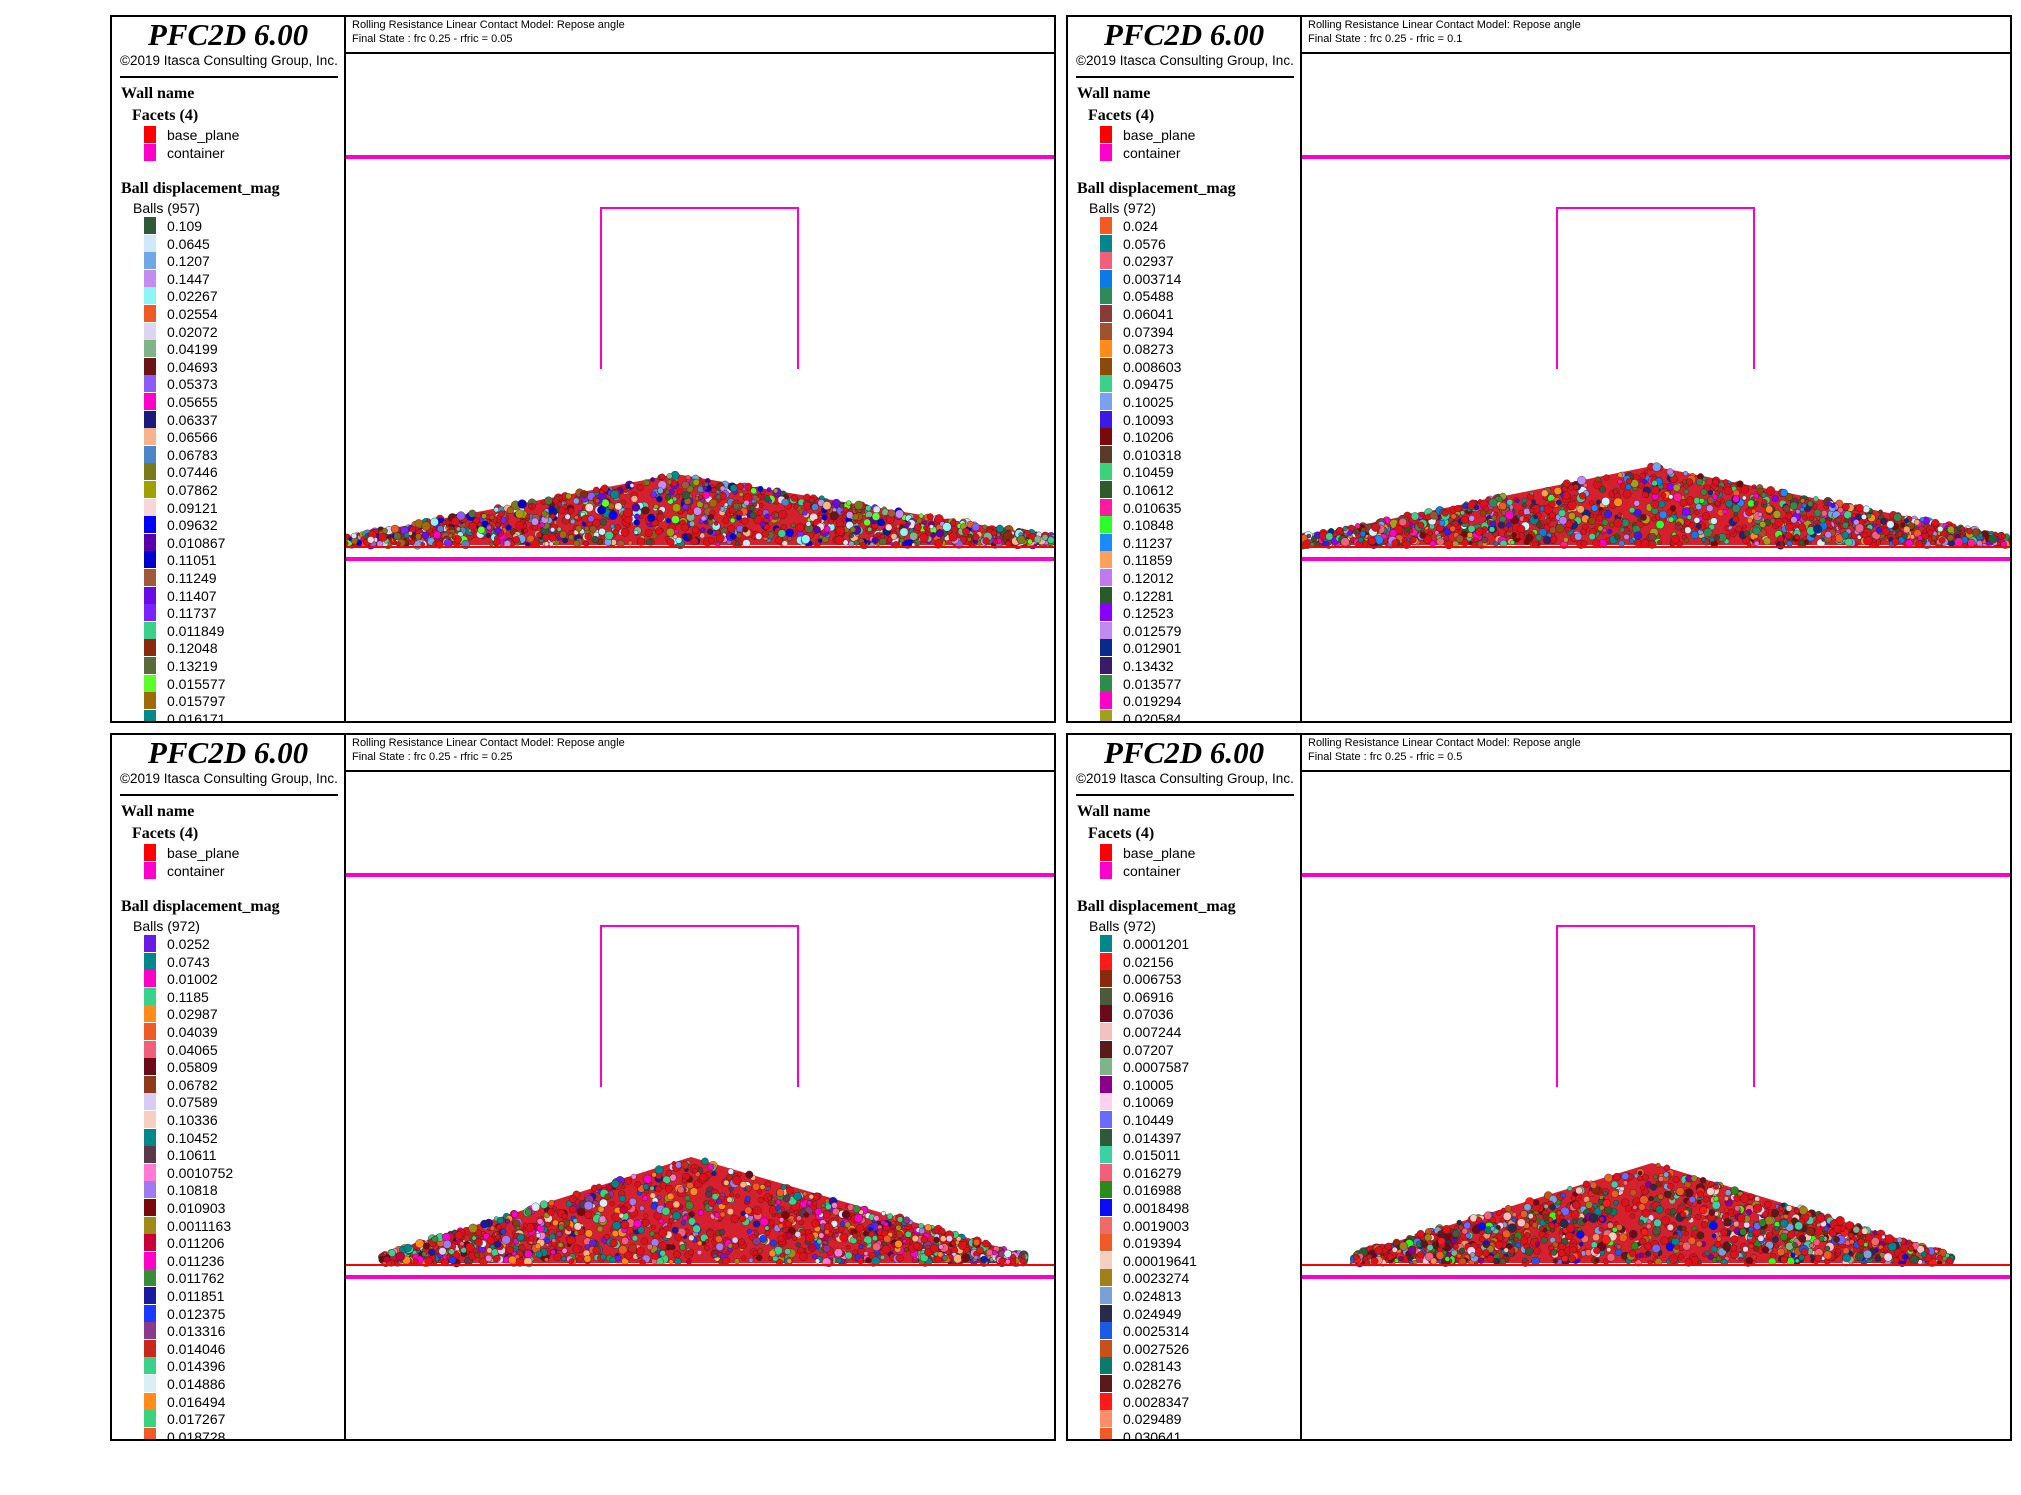 This screenshot has height=1495, width=2021. What do you see at coordinates (192, 1032) in the screenshot?
I see `ball-legend-label: 0.04039` at bounding box center [192, 1032].